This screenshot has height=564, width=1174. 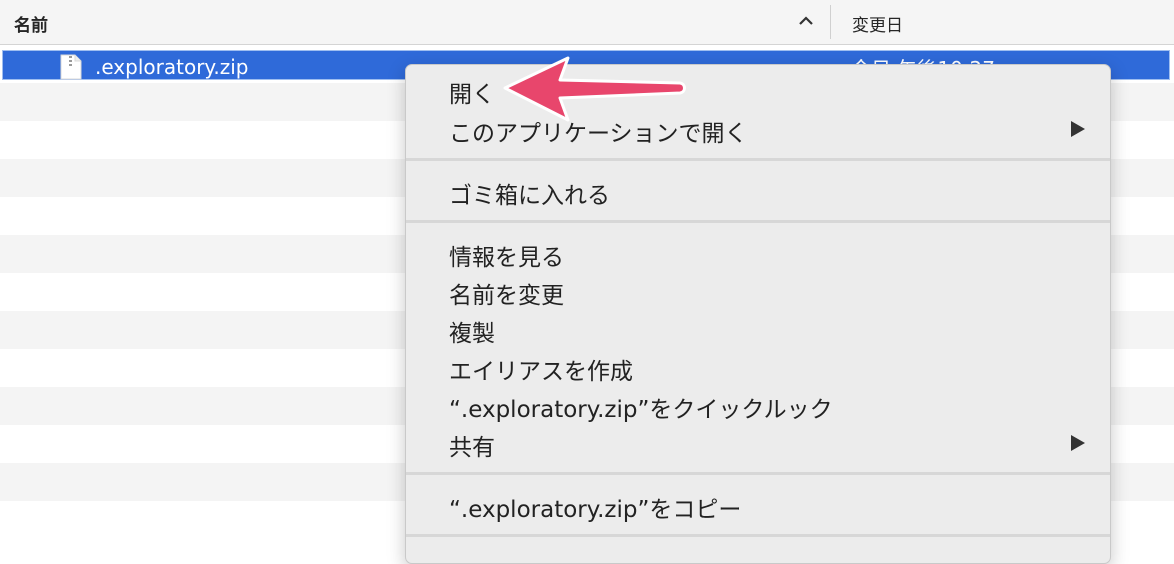 What do you see at coordinates (506, 293) in the screenshot?
I see `menu-item-rename: 名前を変更` at bounding box center [506, 293].